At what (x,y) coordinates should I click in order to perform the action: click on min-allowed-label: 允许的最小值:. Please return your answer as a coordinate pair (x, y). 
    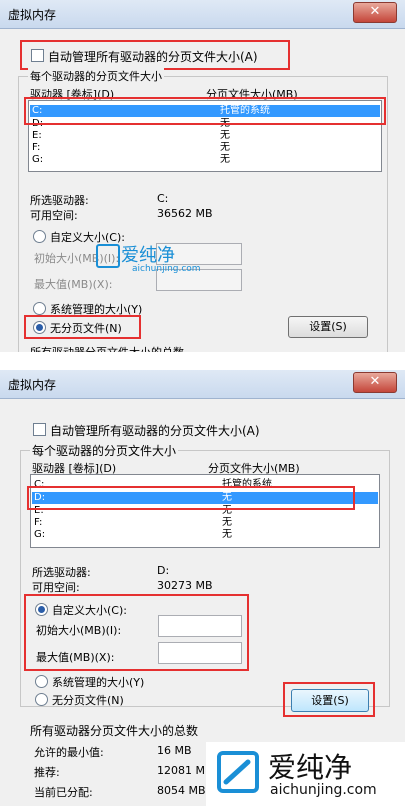
    Looking at the image, I should click on (69, 752).